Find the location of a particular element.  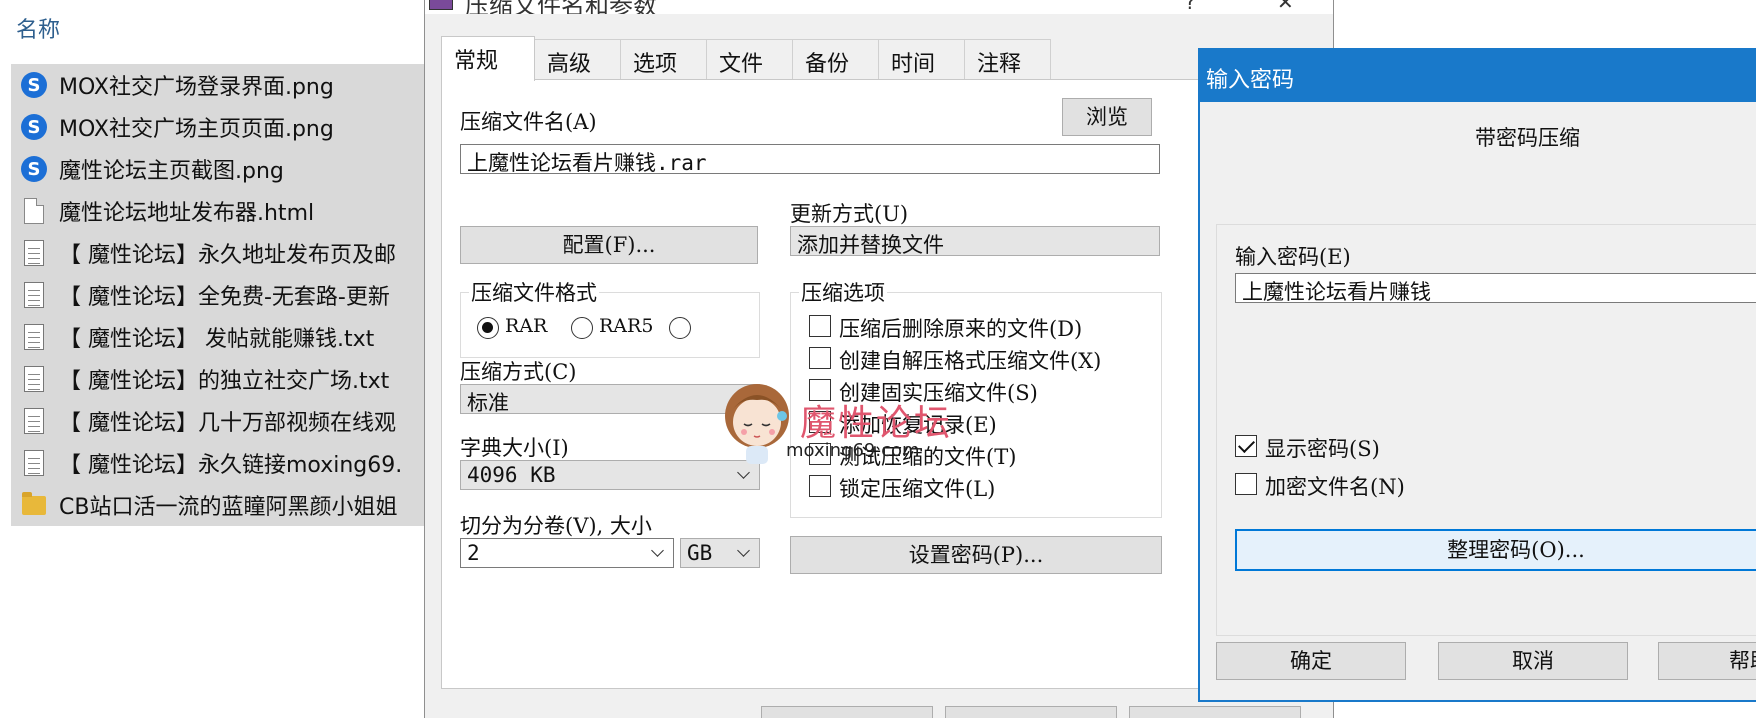

file-name: 【 魔性论坛】永久链接moxing69. is located at coordinates (231, 465).